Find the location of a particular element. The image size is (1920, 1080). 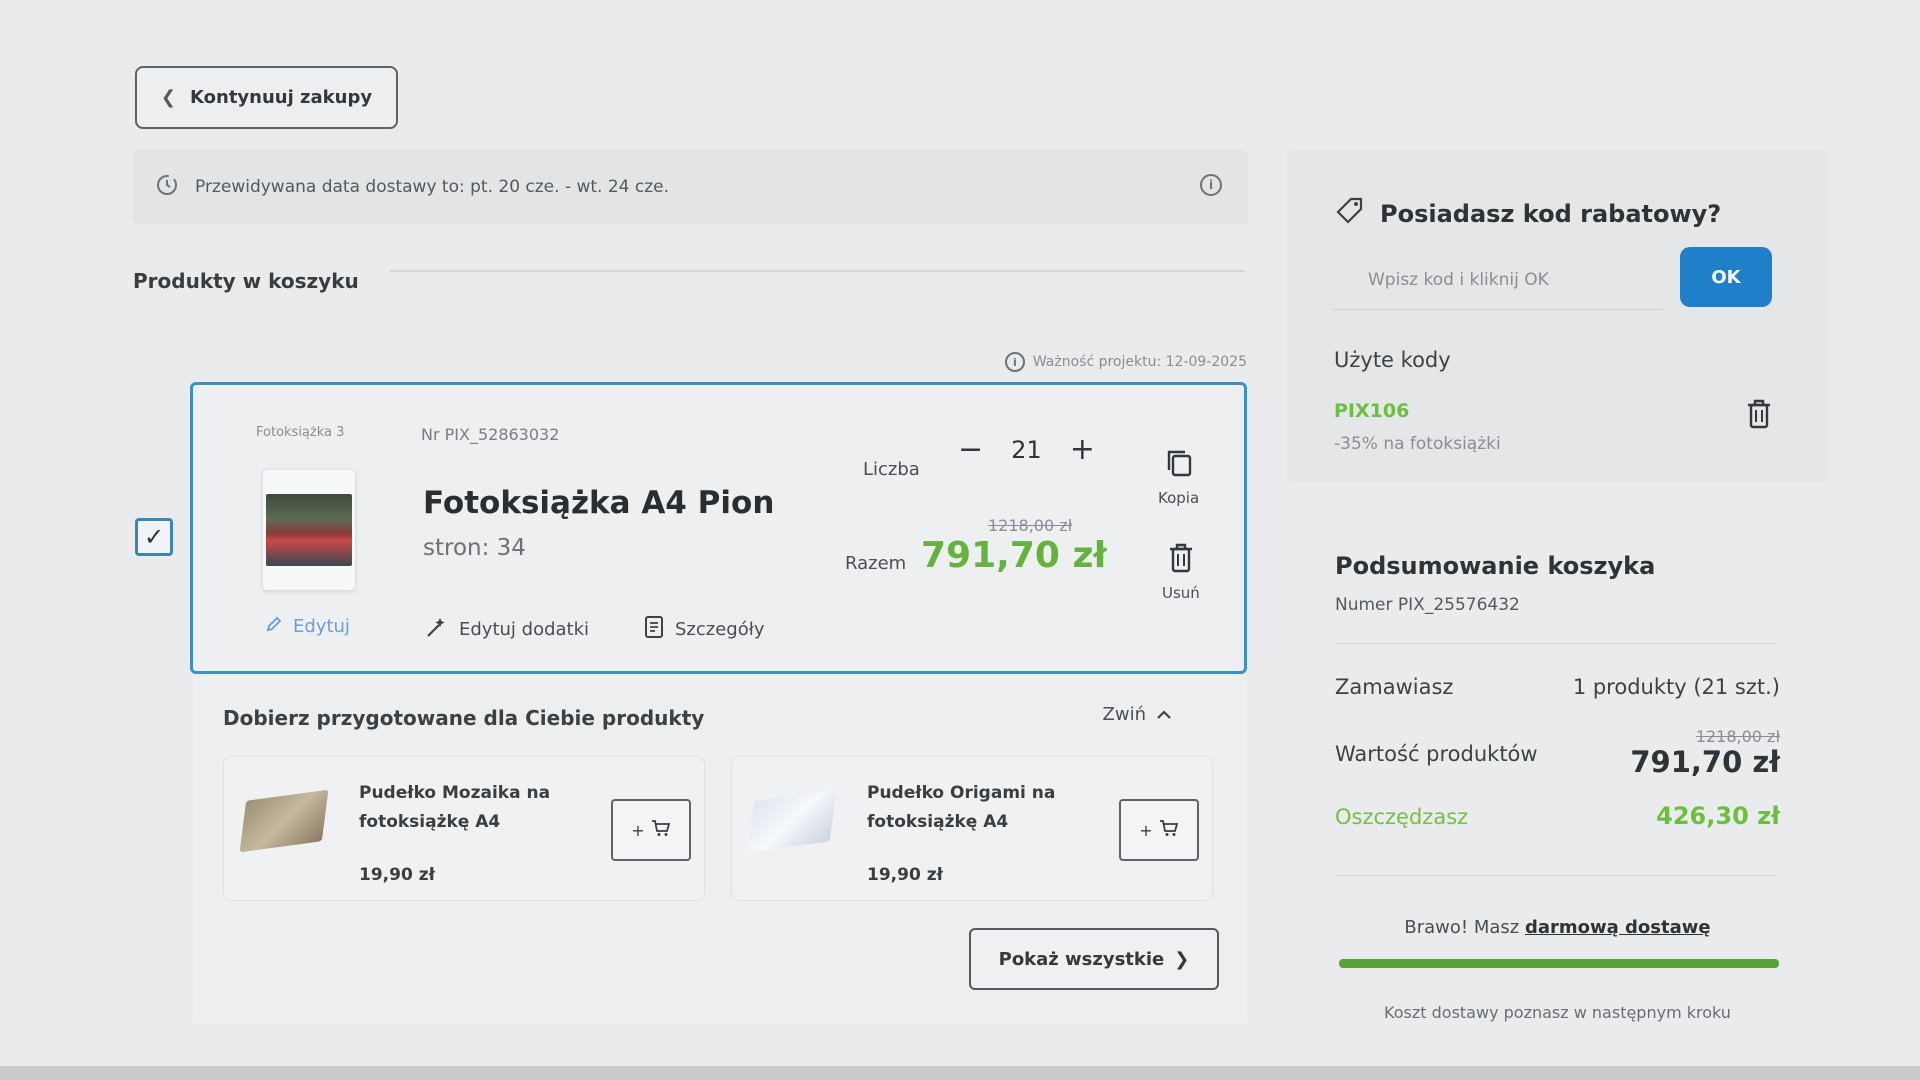

products-value-label: Wartość produktów is located at coordinates (1436, 754).